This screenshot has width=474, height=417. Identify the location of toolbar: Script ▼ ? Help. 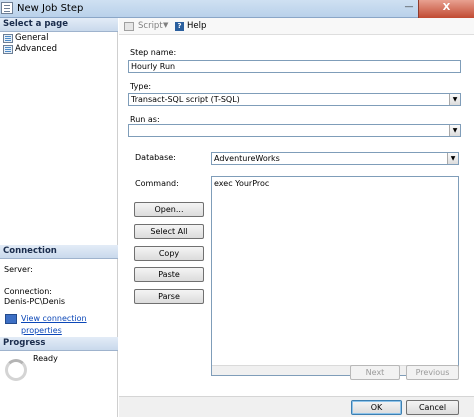
(296, 26).